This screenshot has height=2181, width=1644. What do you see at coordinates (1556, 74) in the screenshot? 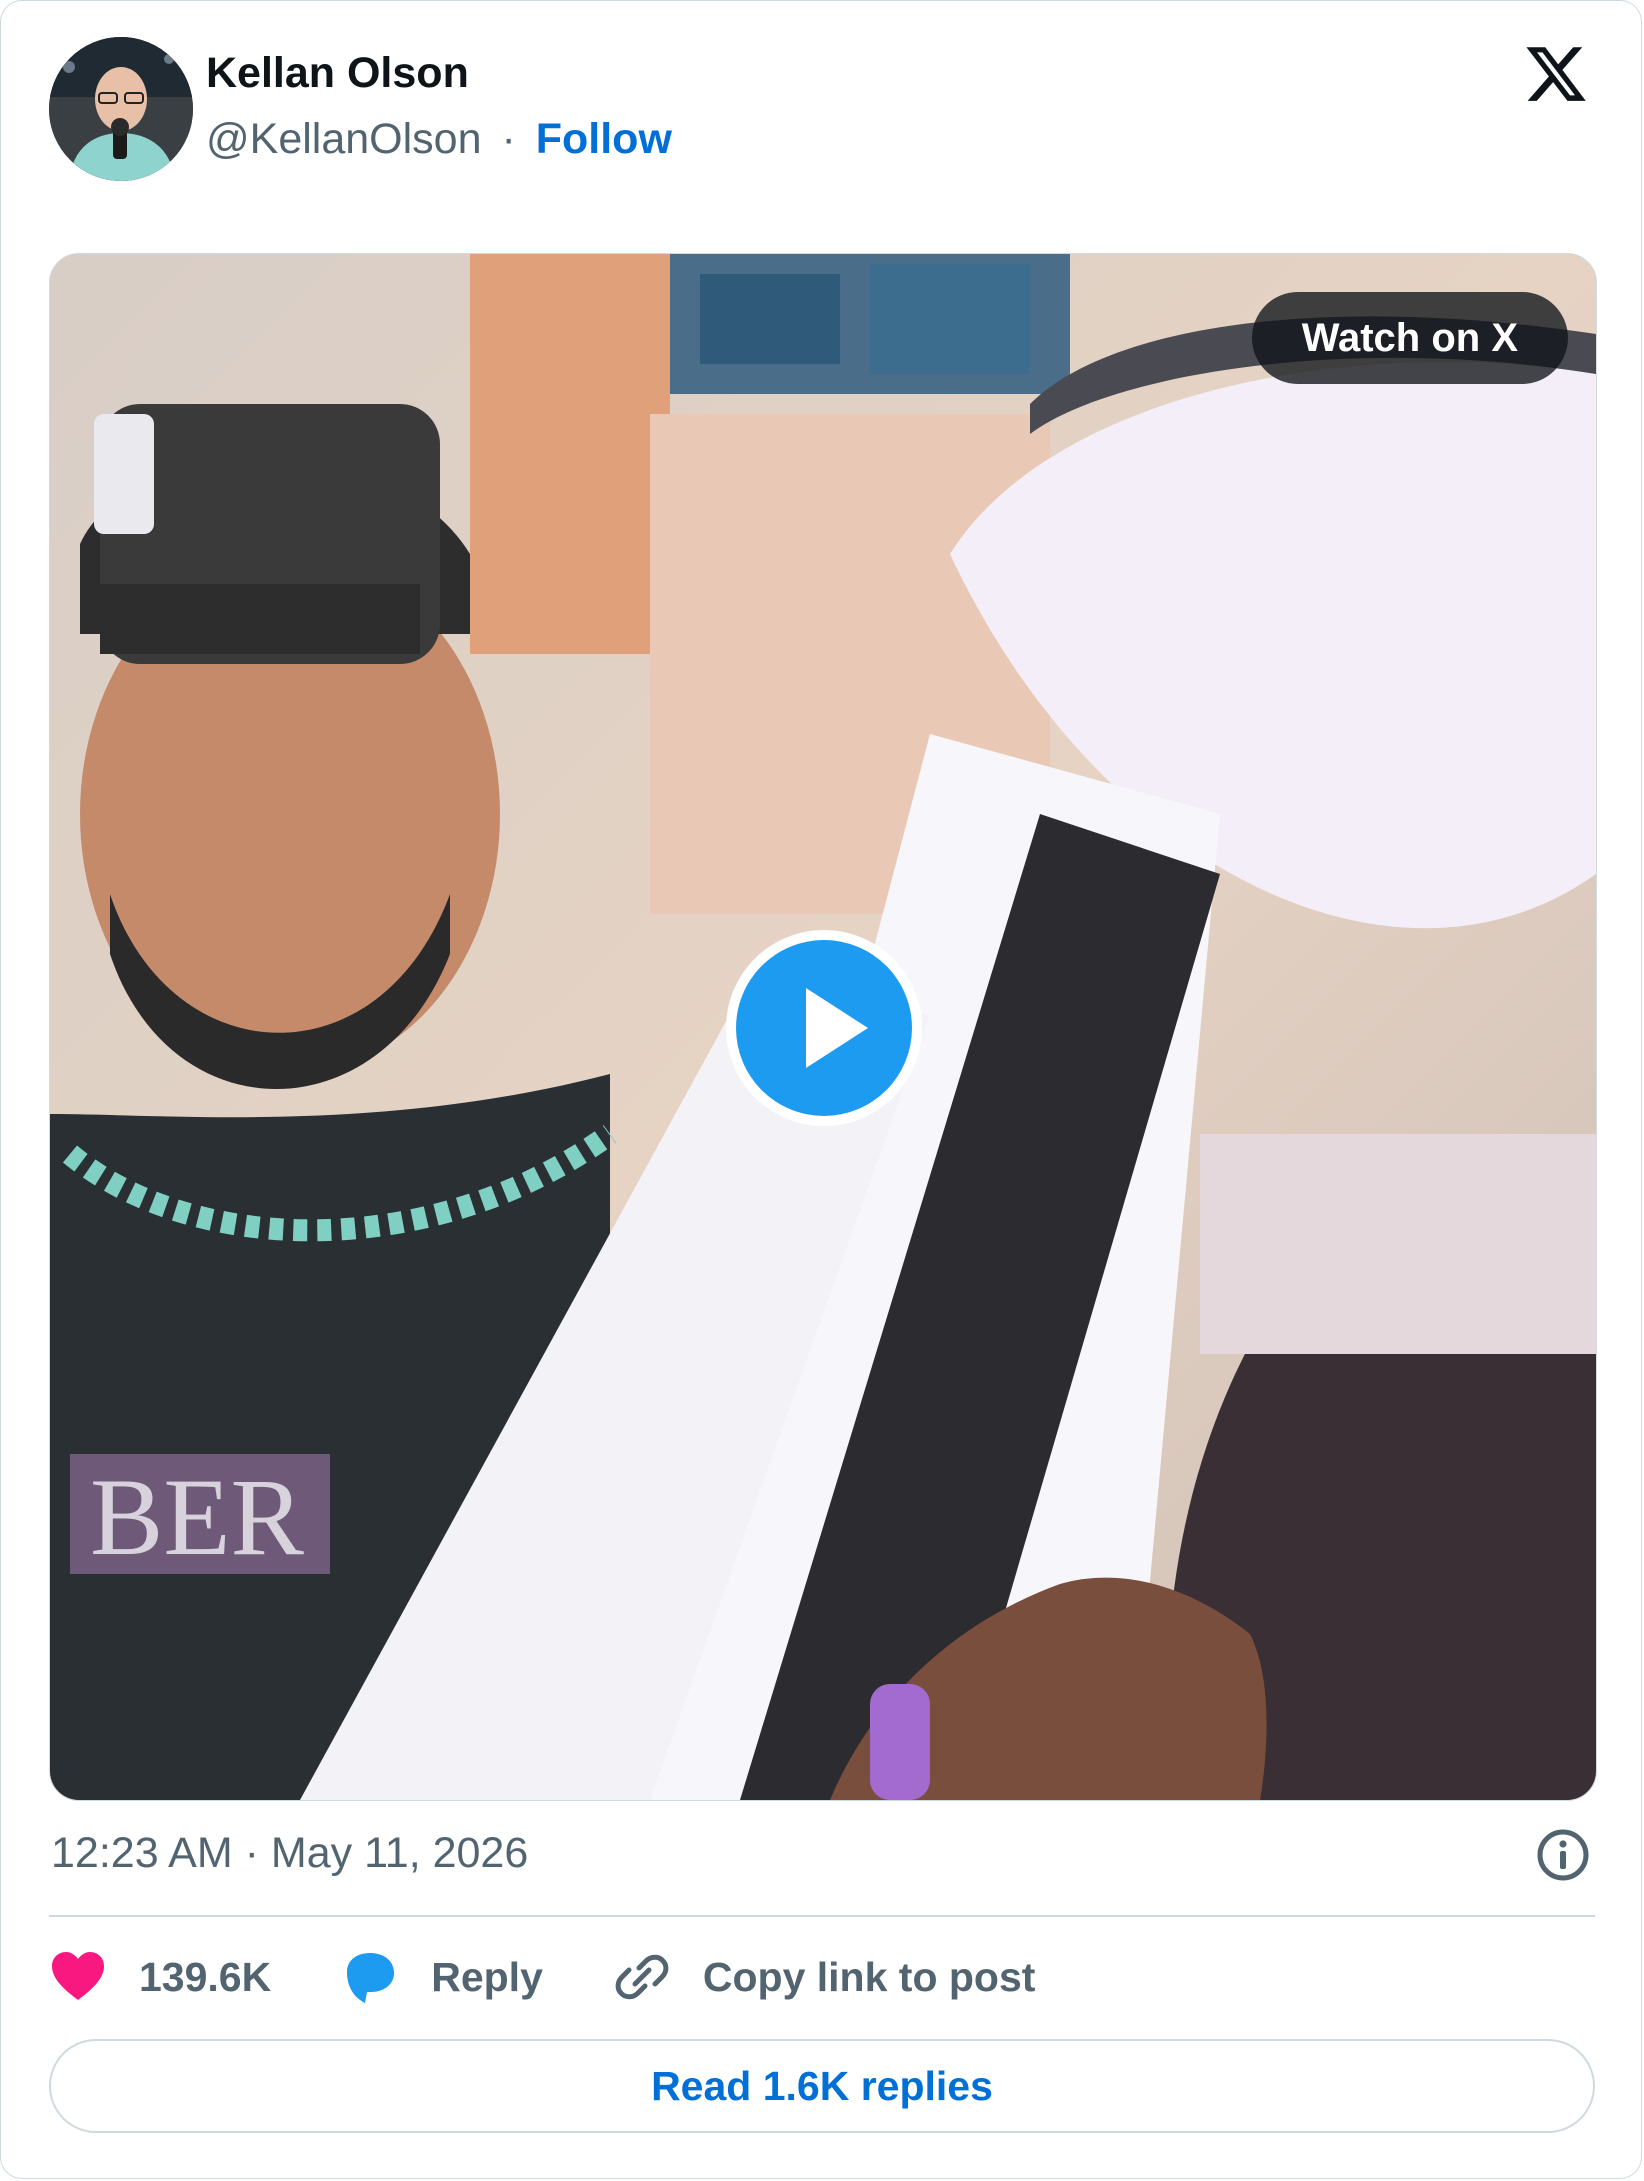
I see `x-logo-icon` at bounding box center [1556, 74].